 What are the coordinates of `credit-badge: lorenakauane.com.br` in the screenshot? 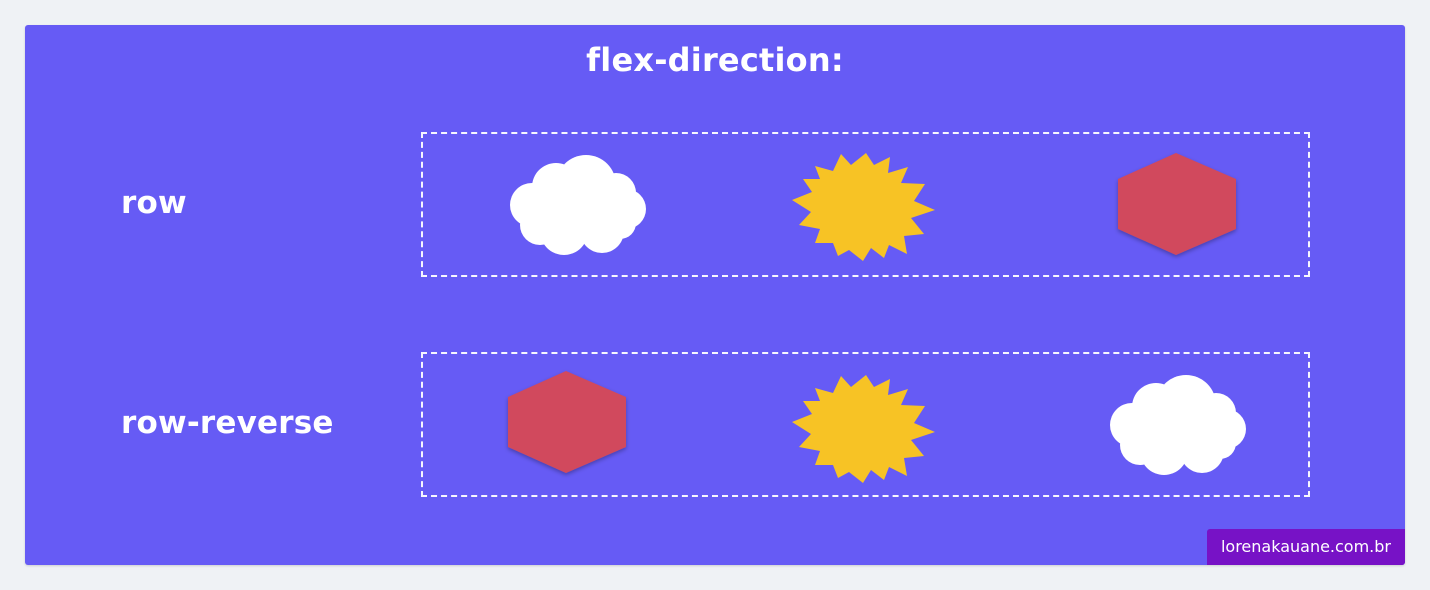 It's located at (1305, 547).